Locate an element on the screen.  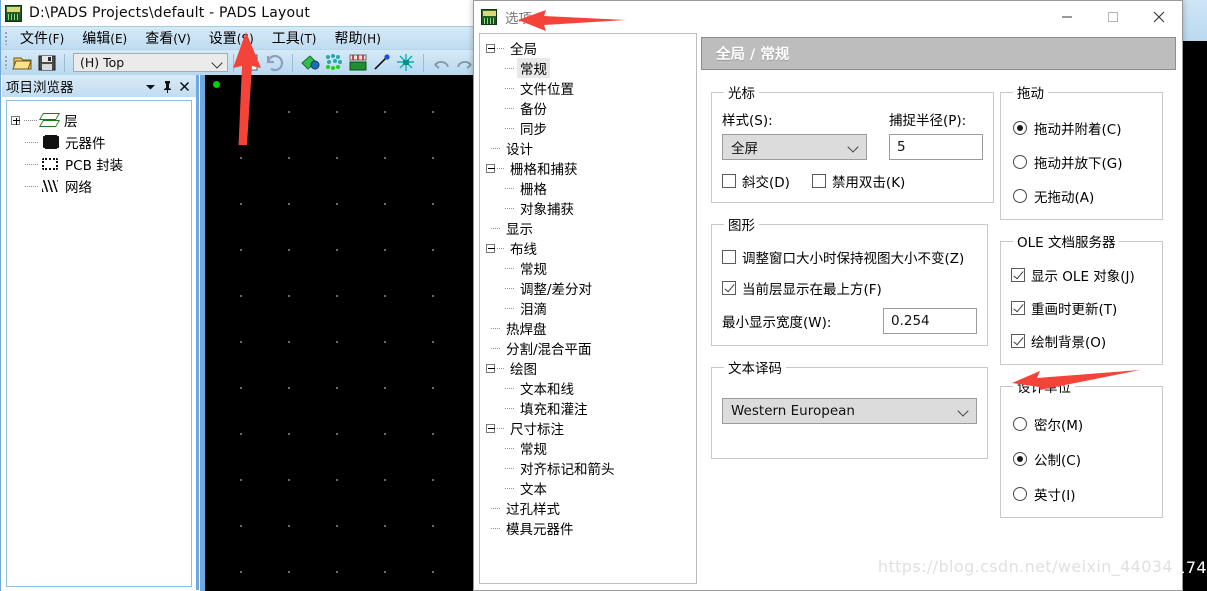
settings-tree-item-text-lines: 文本和线 is located at coordinates (591, 388).